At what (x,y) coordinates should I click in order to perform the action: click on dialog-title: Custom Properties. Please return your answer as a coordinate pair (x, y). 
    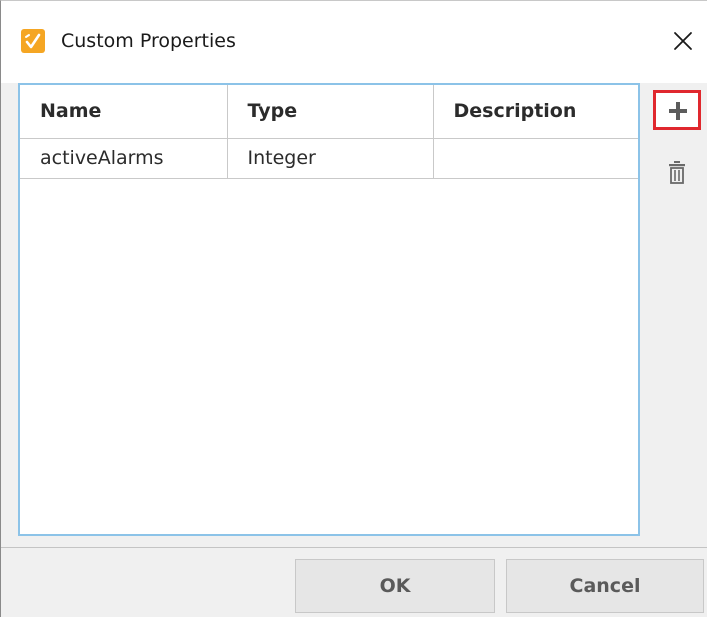
    Looking at the image, I should click on (148, 41).